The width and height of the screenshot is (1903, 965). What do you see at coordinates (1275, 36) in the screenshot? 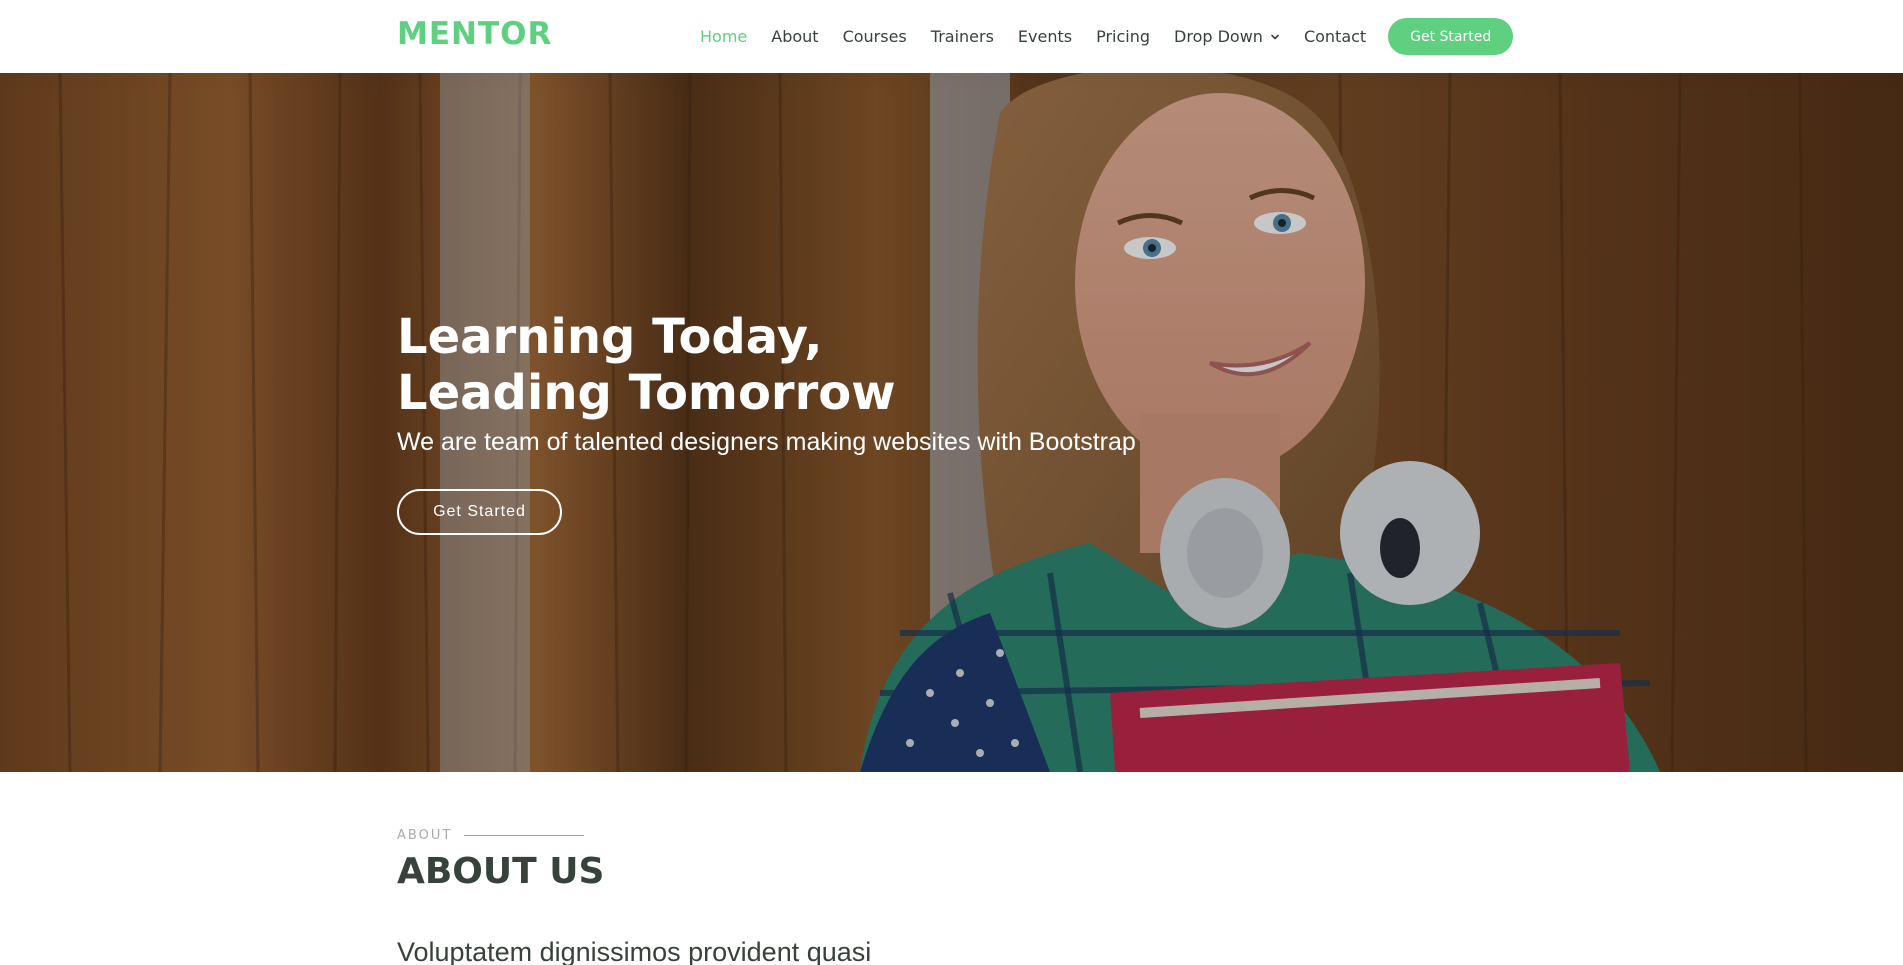
I see `chevron-down-icon` at bounding box center [1275, 36].